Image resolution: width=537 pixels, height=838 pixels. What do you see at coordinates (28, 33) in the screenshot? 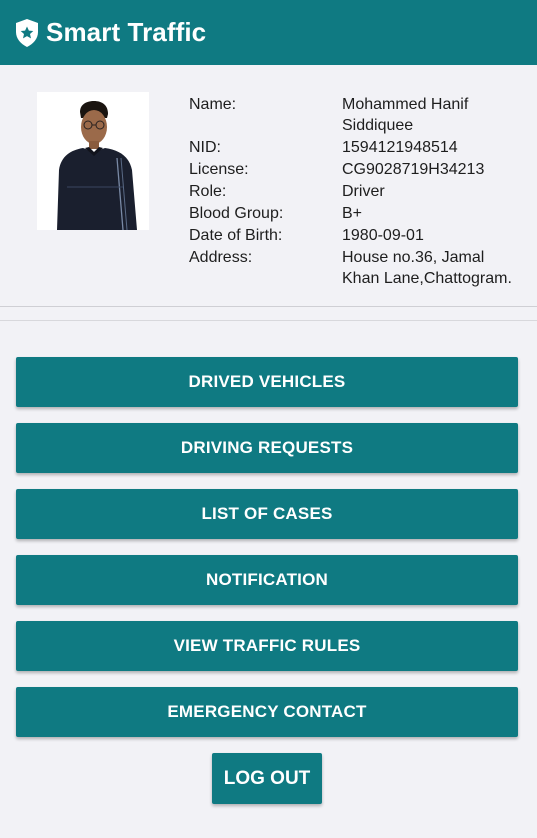
I see `shield-star-icon` at bounding box center [28, 33].